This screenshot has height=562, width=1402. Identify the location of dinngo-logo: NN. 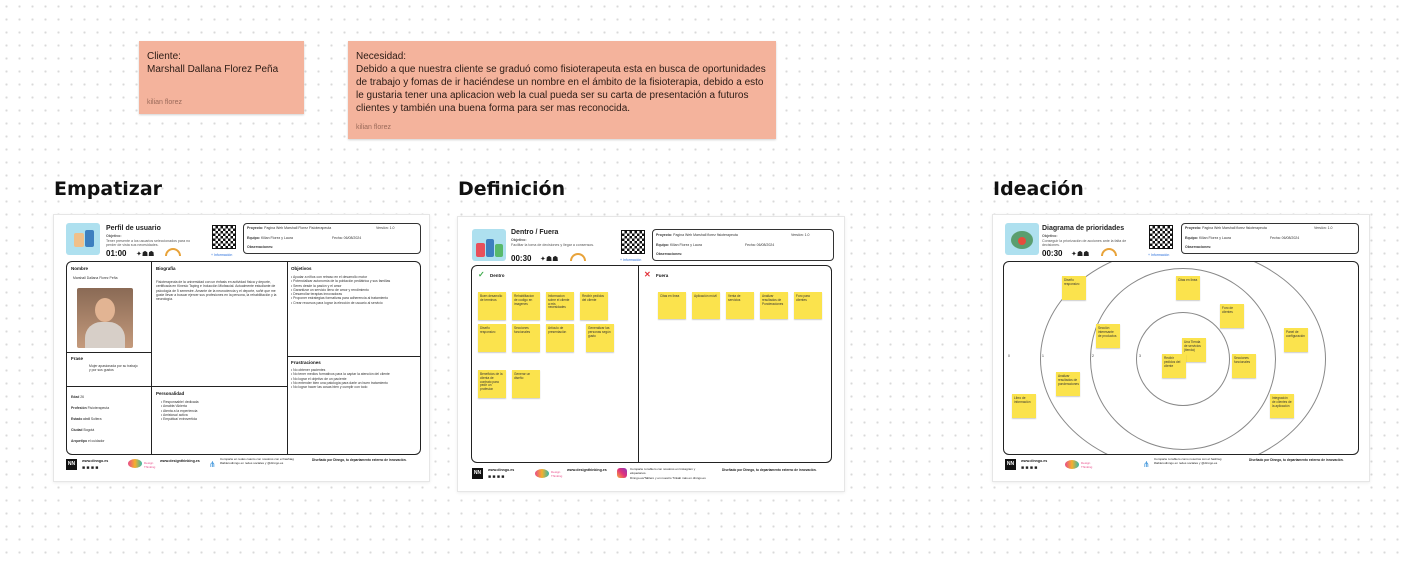
(1010, 464).